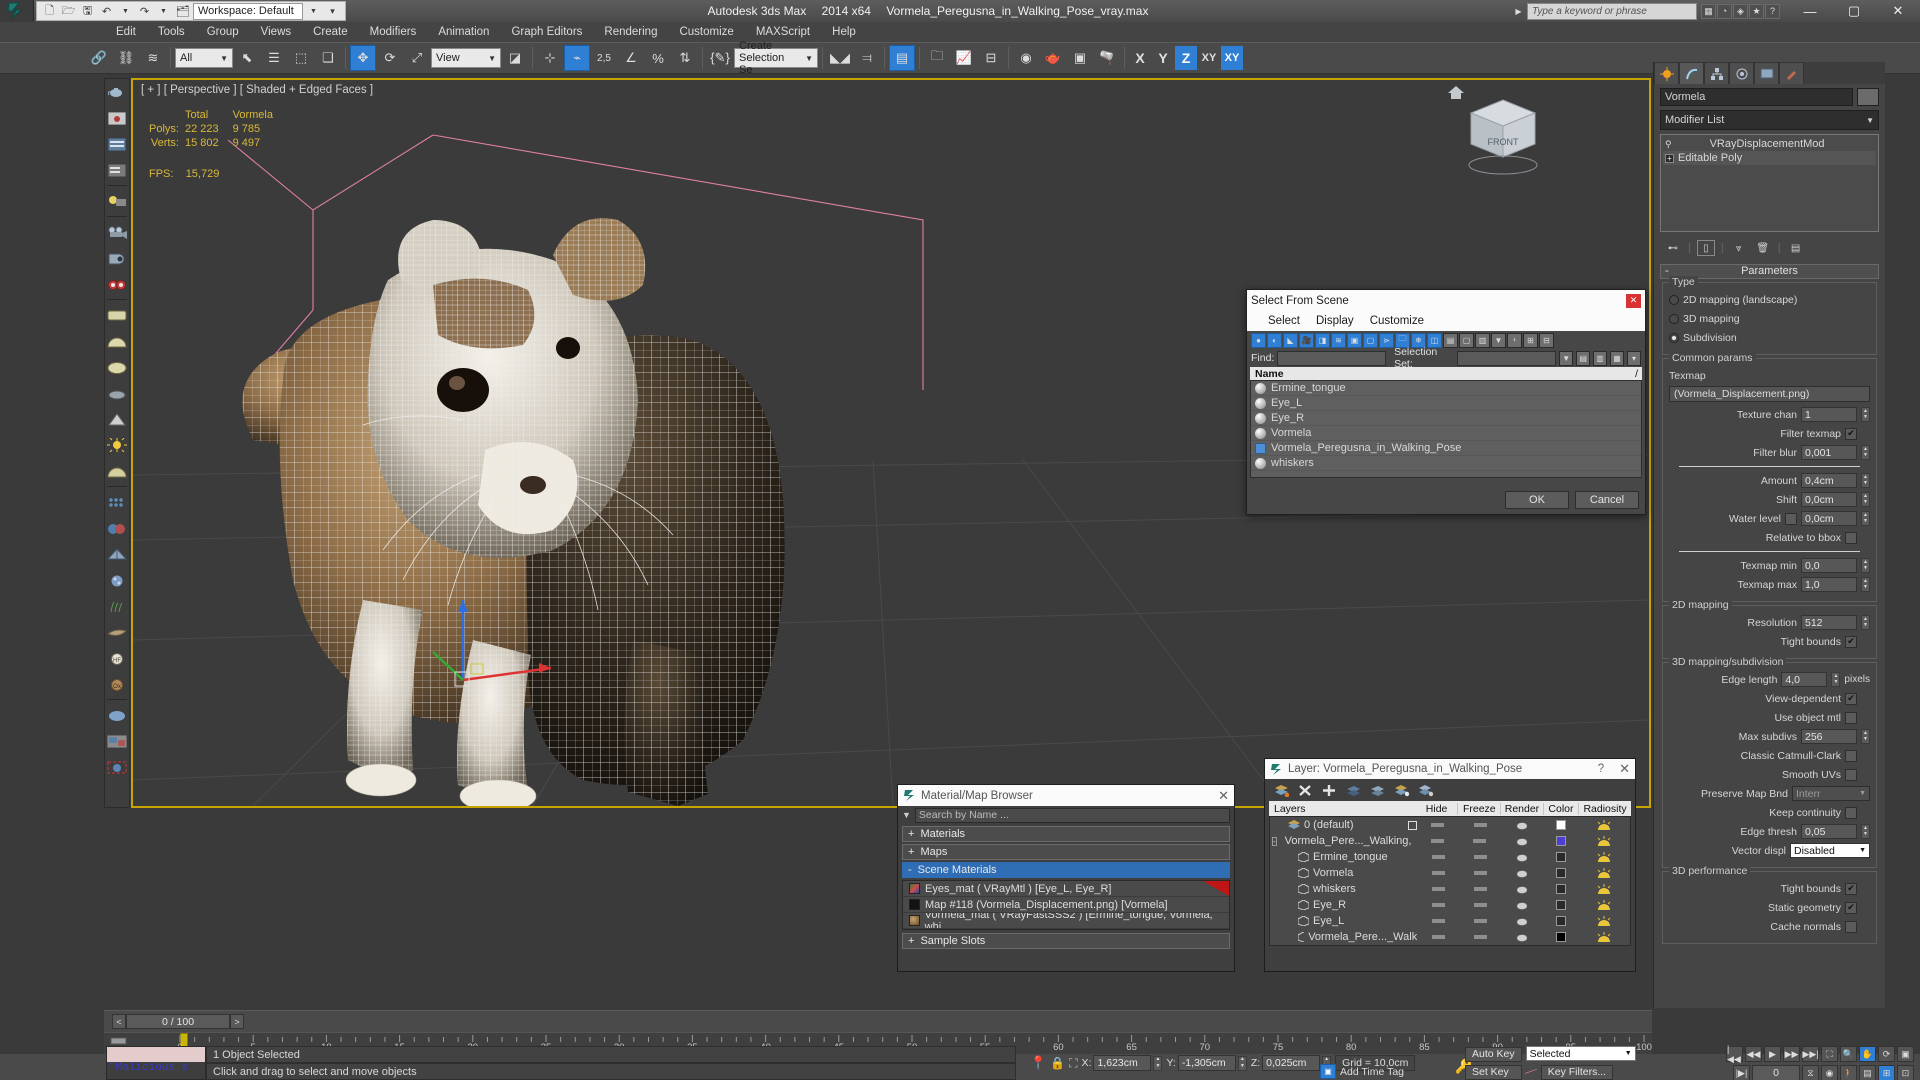 This screenshot has height=1080, width=1920. What do you see at coordinates (1328, 1071) in the screenshot?
I see `time-tag-icon: ▣` at bounding box center [1328, 1071].